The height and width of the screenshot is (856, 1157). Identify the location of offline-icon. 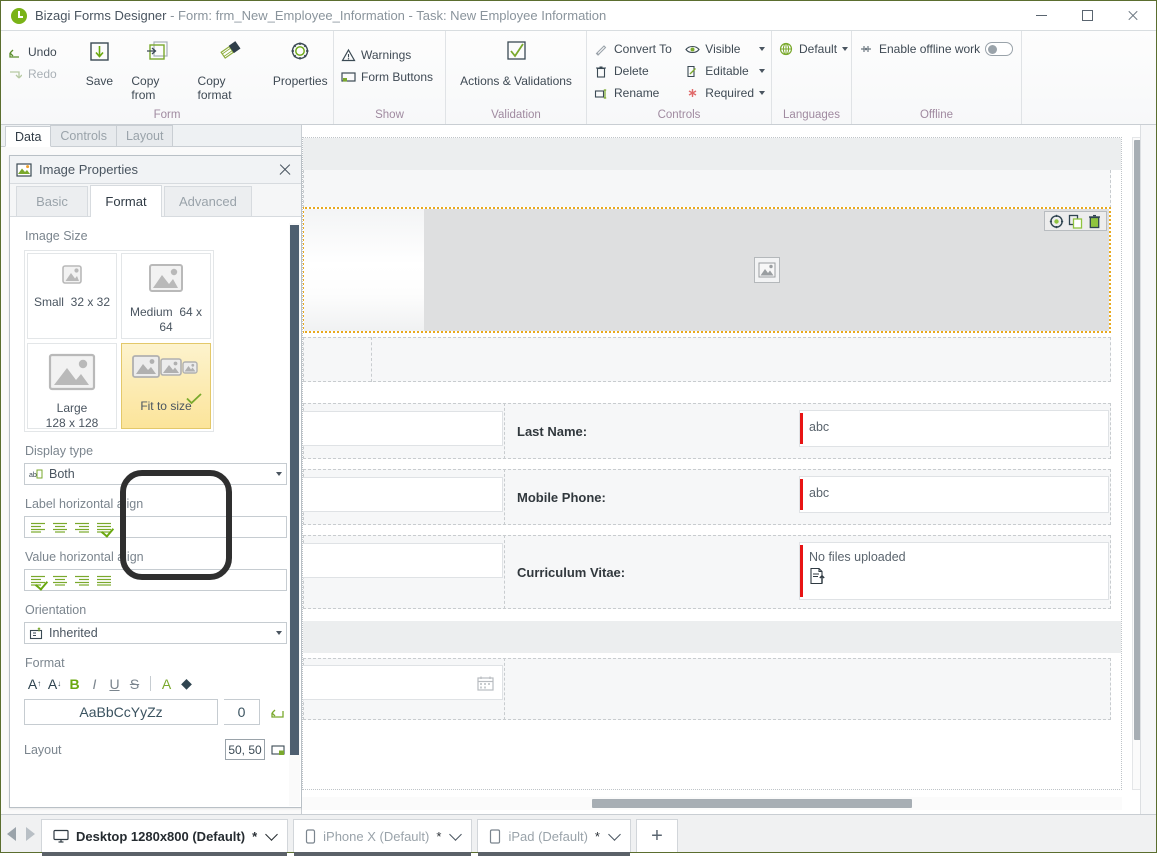
(866, 49).